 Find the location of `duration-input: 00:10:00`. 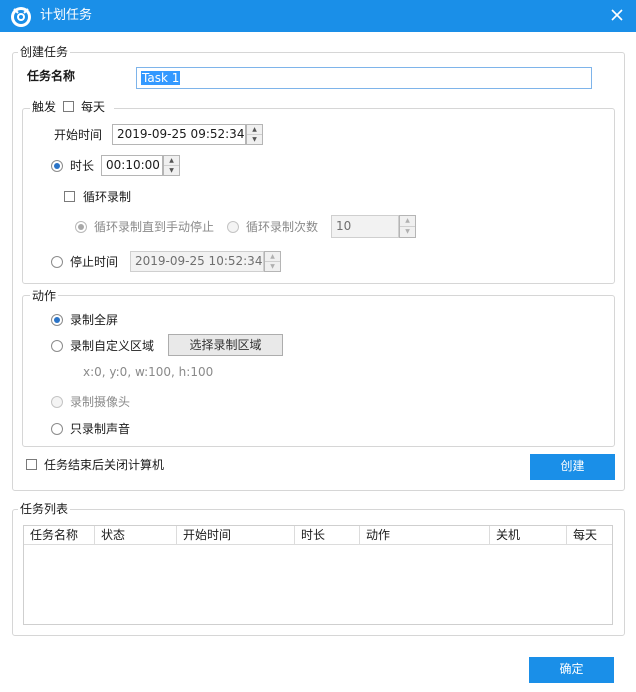

duration-input: 00:10:00 is located at coordinates (132, 165).